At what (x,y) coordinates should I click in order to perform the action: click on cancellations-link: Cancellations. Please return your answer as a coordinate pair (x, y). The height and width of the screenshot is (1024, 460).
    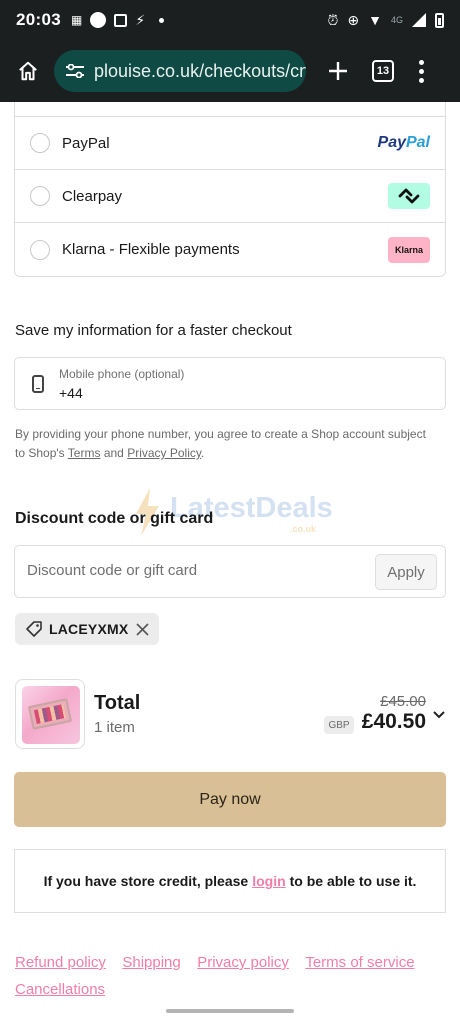
    Looking at the image, I should click on (60, 989).